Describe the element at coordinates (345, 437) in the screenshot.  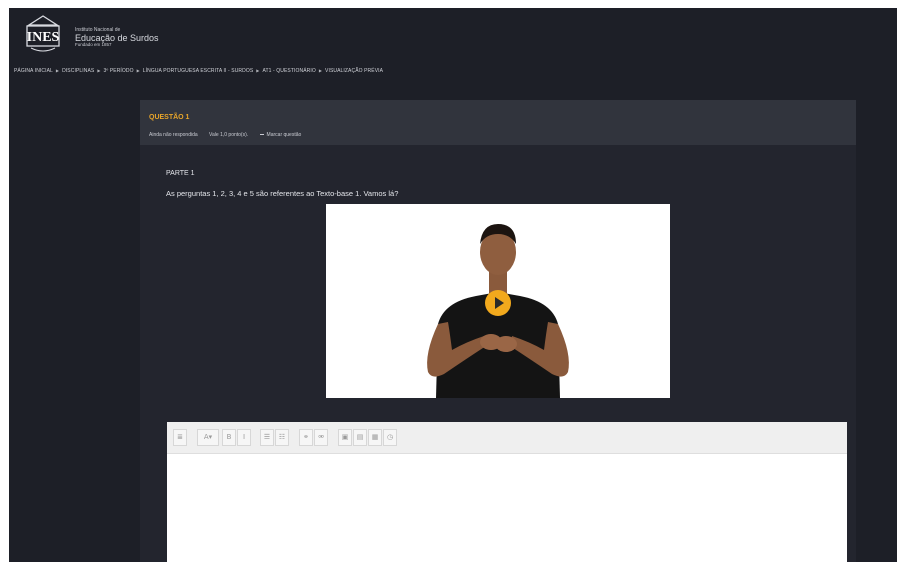
I see `image-icon: ▣` at that location.